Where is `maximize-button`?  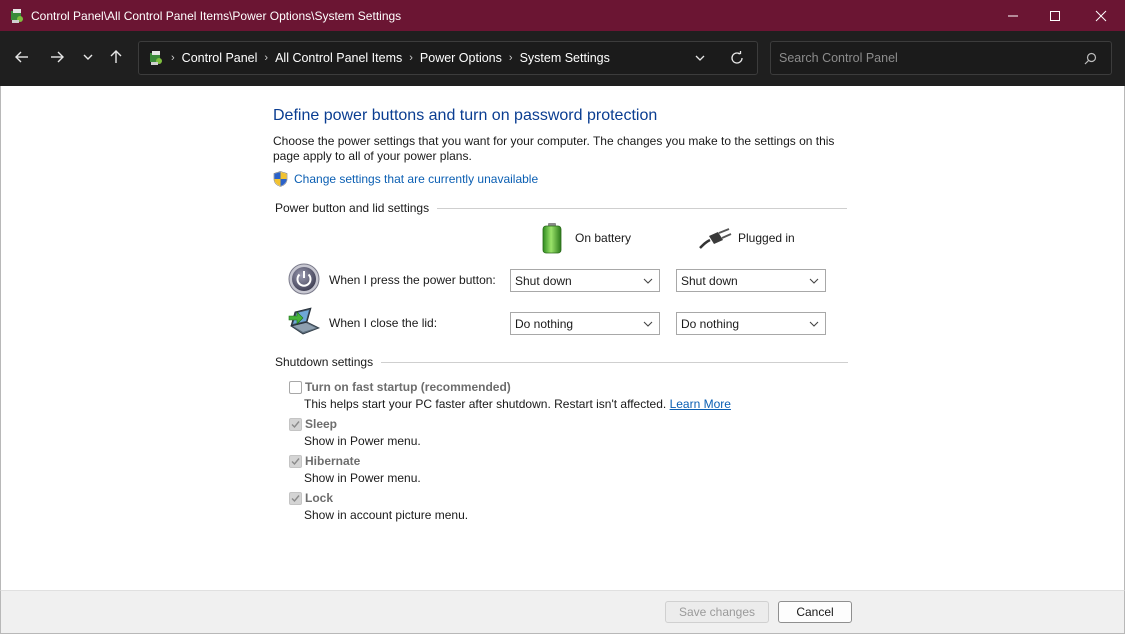 maximize-button is located at coordinates (1055, 15).